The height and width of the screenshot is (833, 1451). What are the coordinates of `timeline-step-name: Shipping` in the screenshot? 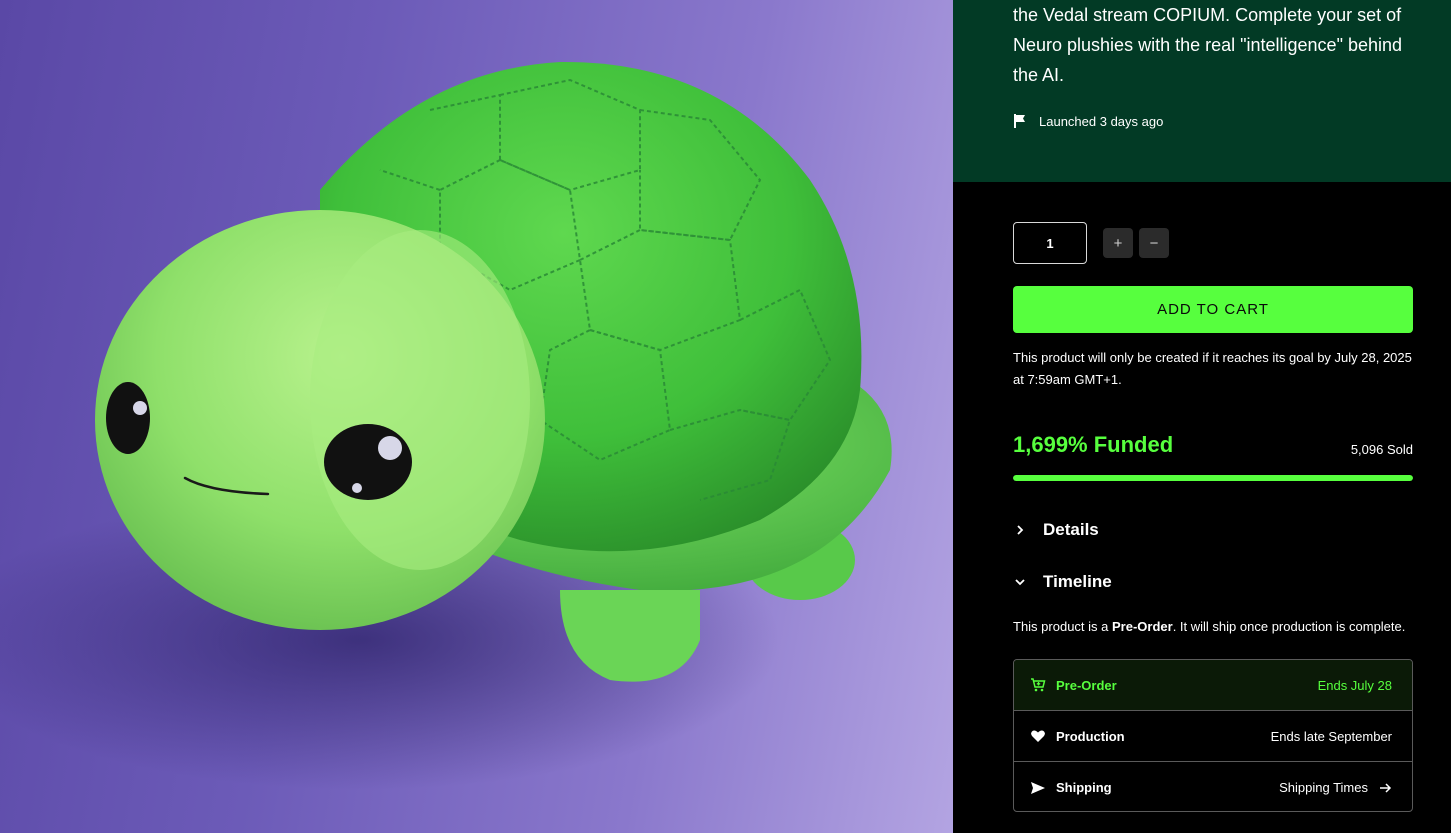 It's located at (1084, 787).